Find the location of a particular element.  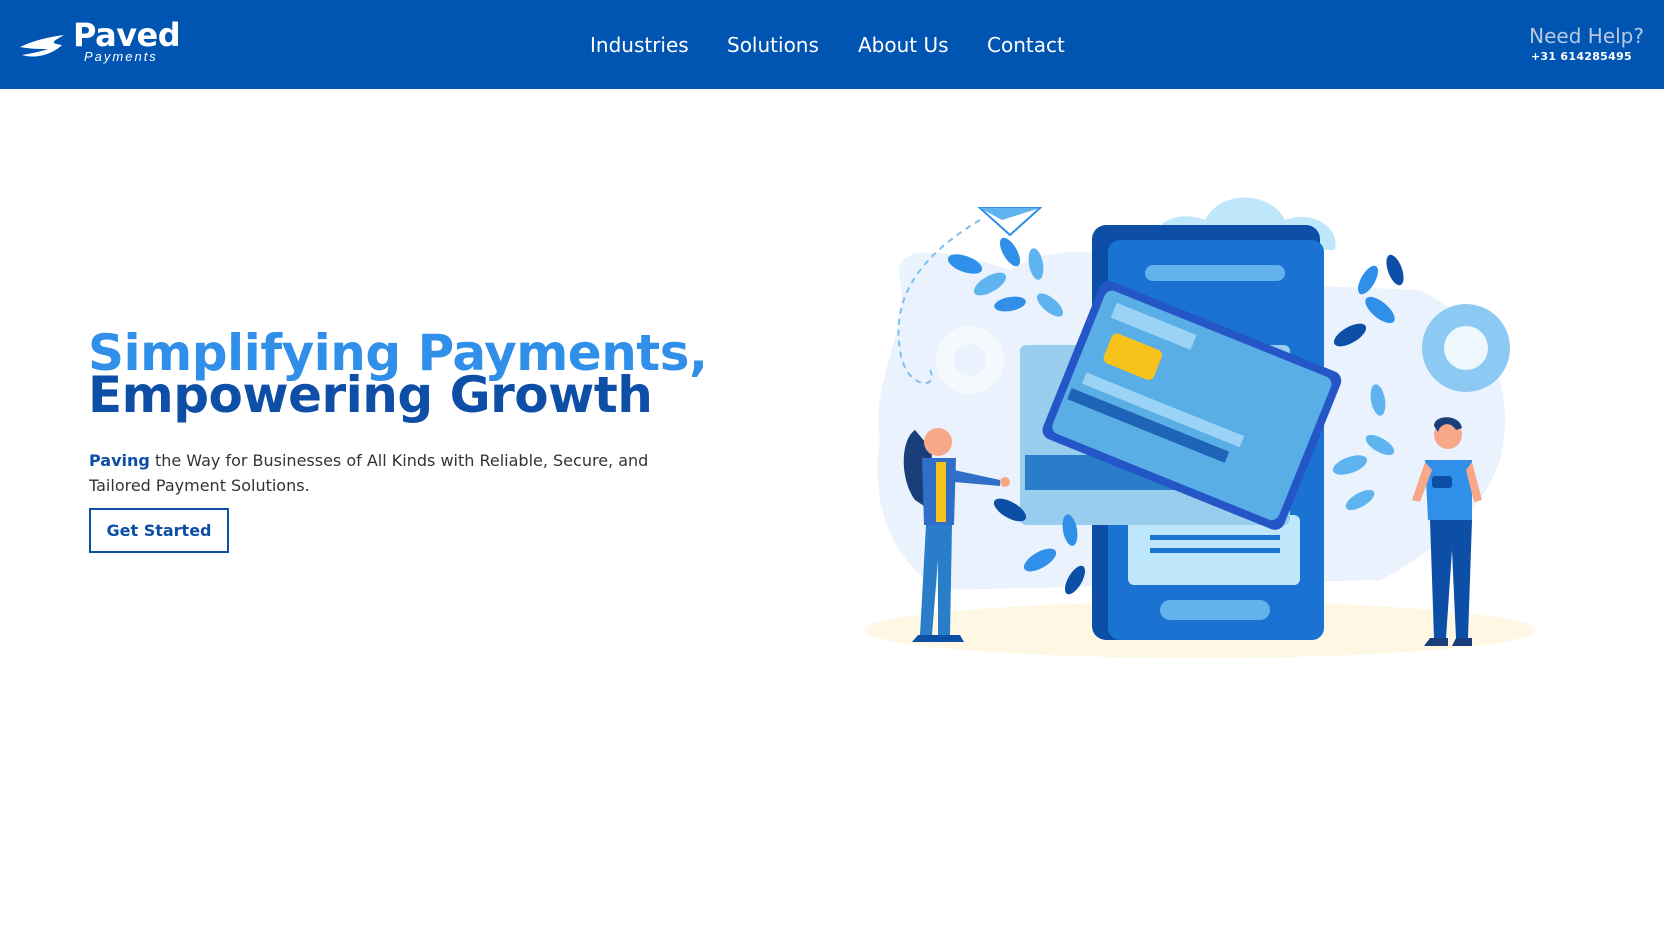

nav-item-industries: Industries is located at coordinates (639, 45).